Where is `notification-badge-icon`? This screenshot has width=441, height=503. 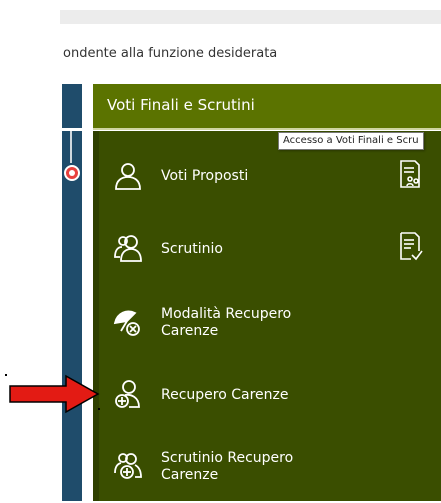
notification-badge-icon is located at coordinates (72, 173).